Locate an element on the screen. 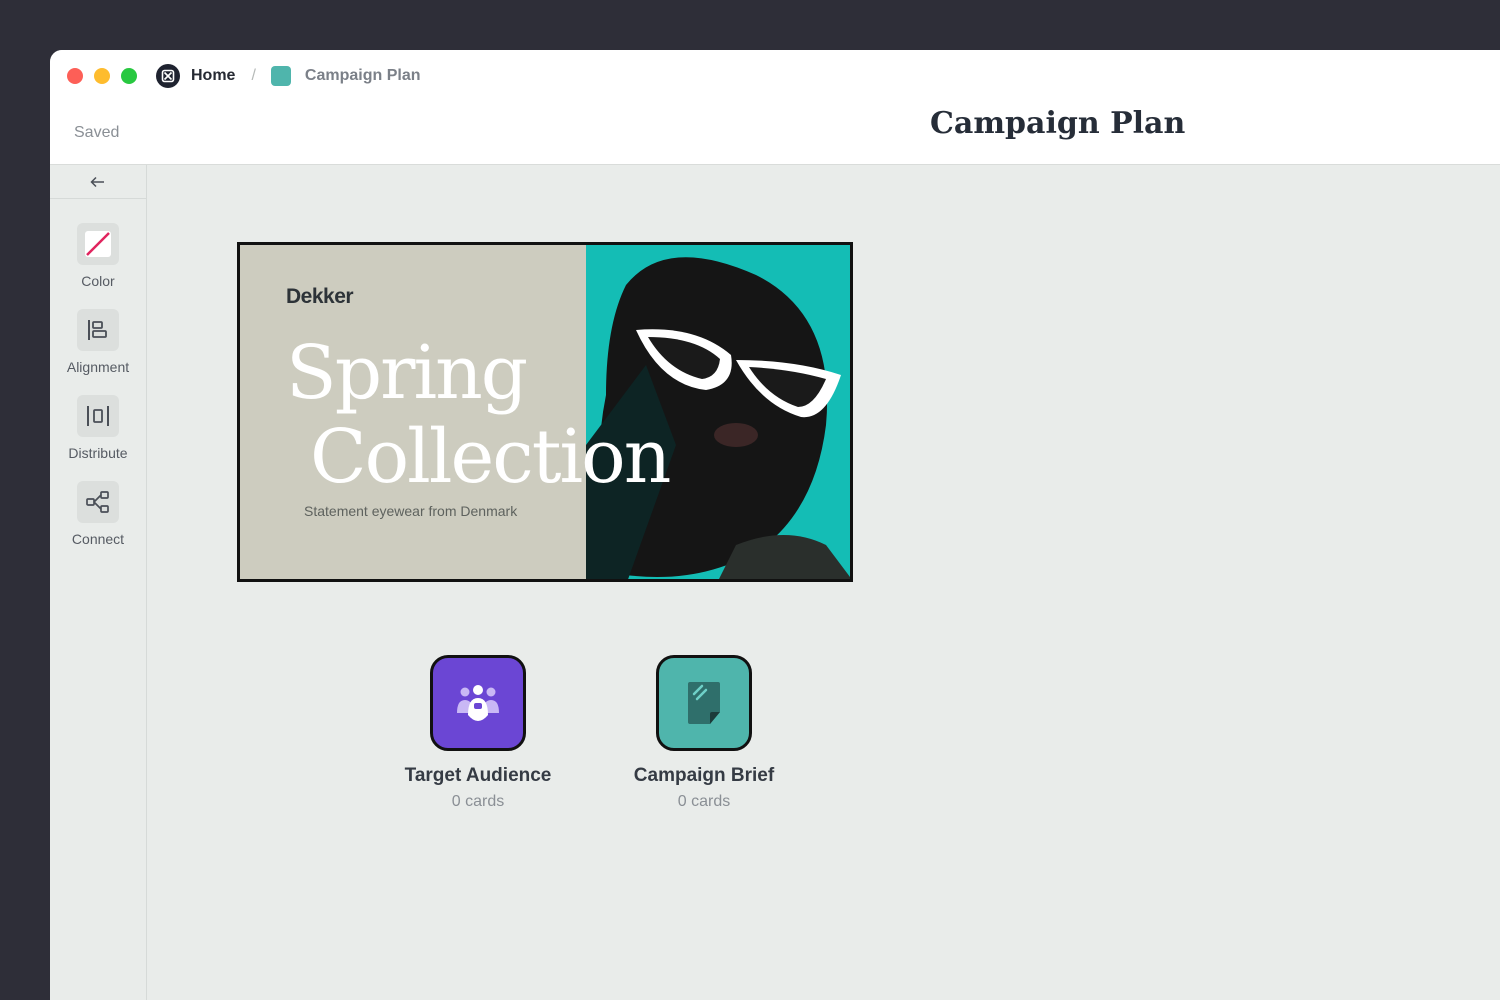 The height and width of the screenshot is (1000, 1500). board-color-swatch is located at coordinates (280, 76).